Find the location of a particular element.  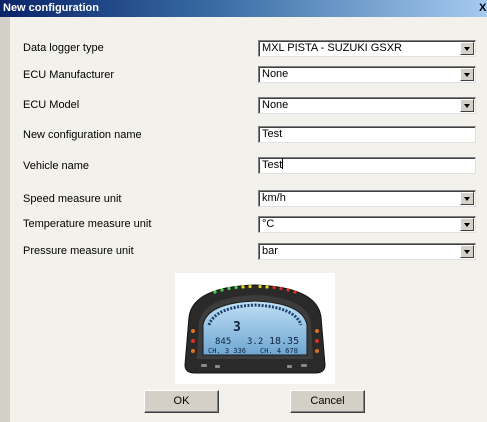

ecu-model-value: None is located at coordinates (275, 105).